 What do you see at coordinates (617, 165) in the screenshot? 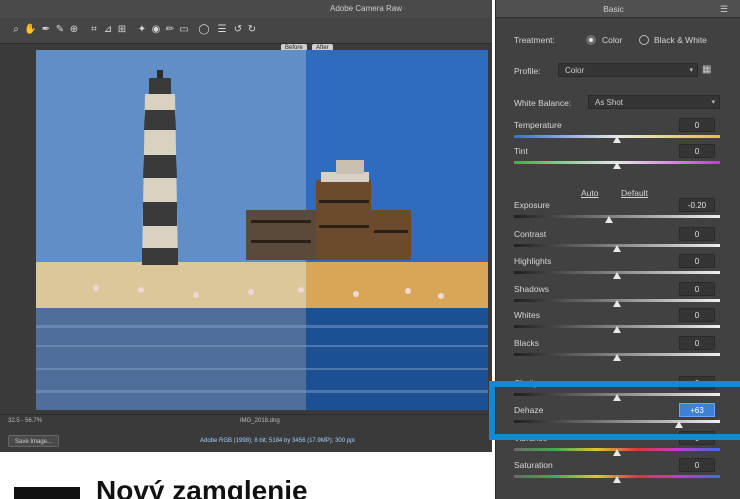
I see `slider-thumb-tint` at bounding box center [617, 165].